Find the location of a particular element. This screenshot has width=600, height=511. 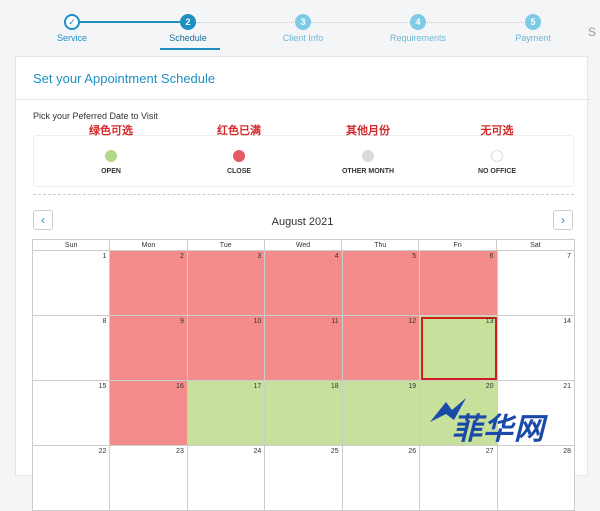

step-payment: 5 Payment is located at coordinates (533, 28).